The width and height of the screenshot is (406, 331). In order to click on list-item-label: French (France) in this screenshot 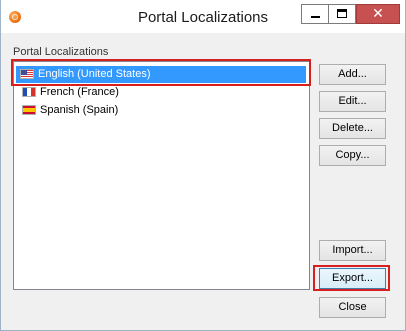, I will do `click(79, 92)`.